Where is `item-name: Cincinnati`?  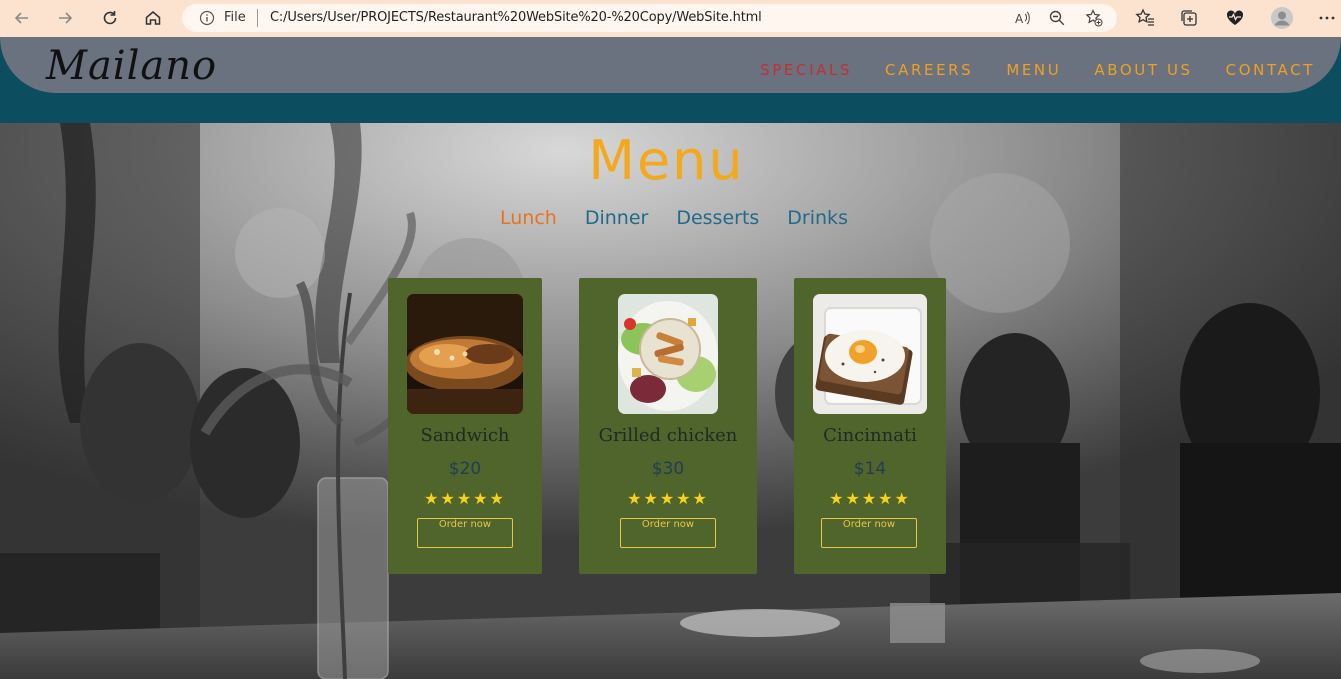
item-name: Cincinnati is located at coordinates (870, 435).